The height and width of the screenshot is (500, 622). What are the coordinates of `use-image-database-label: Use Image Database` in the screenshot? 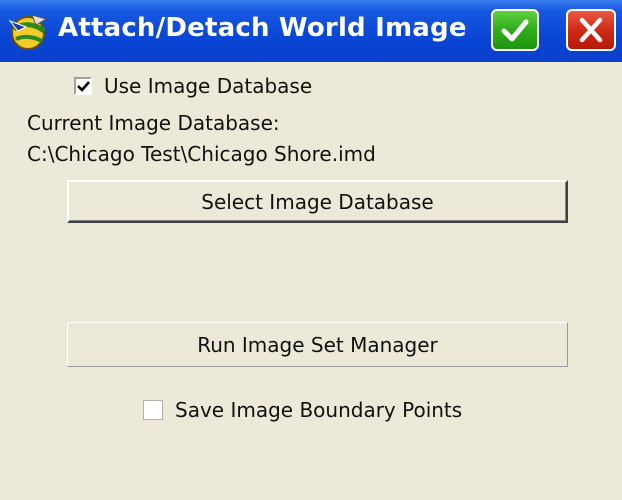 It's located at (208, 86).